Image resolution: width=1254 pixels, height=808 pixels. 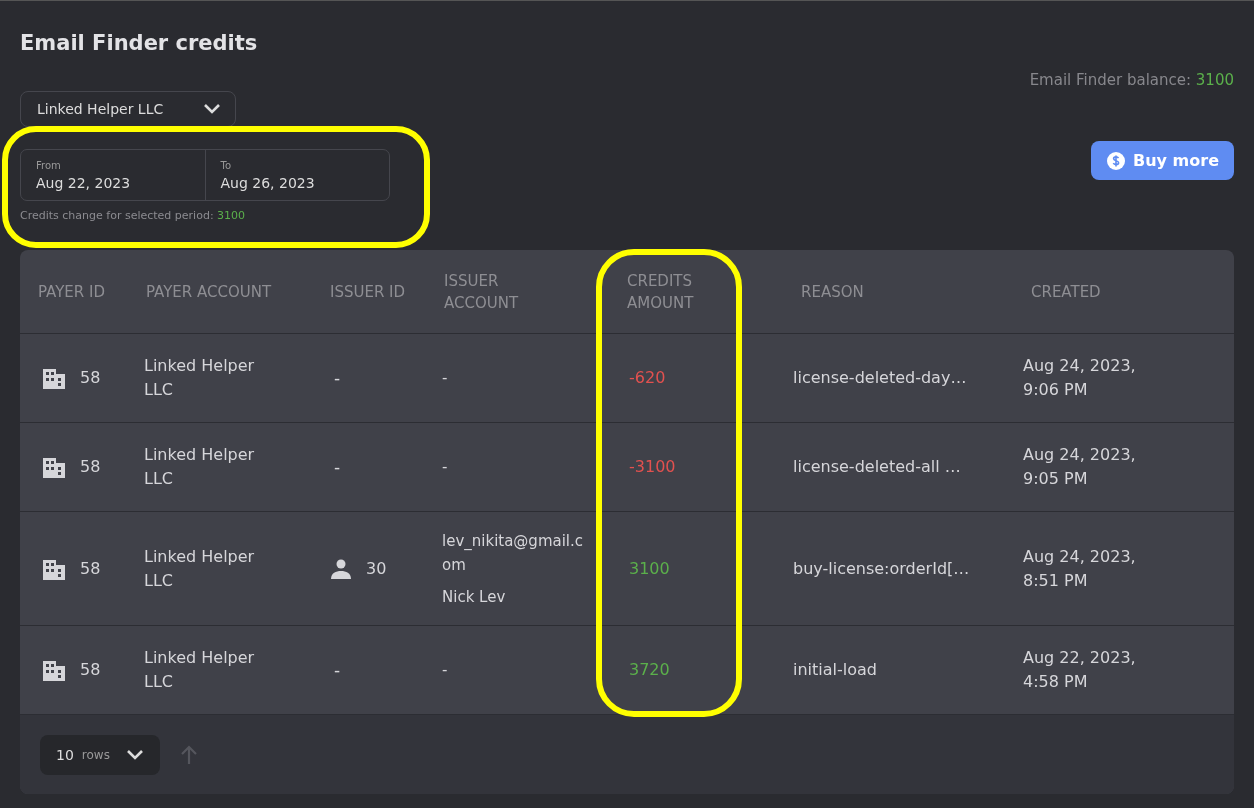 What do you see at coordinates (341, 568) in the screenshot?
I see `person-icon` at bounding box center [341, 568].